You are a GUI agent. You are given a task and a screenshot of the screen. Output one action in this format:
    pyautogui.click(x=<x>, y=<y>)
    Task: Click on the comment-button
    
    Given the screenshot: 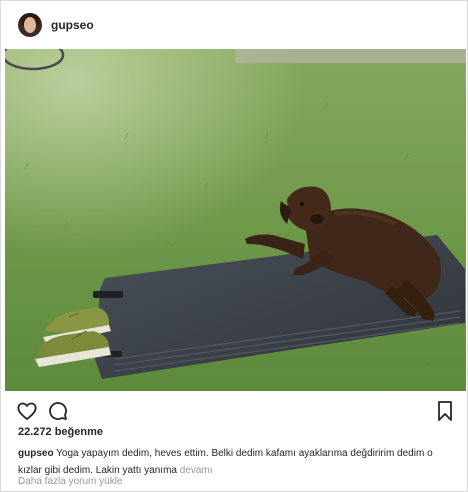 What is the action you would take?
    pyautogui.click(x=58, y=411)
    